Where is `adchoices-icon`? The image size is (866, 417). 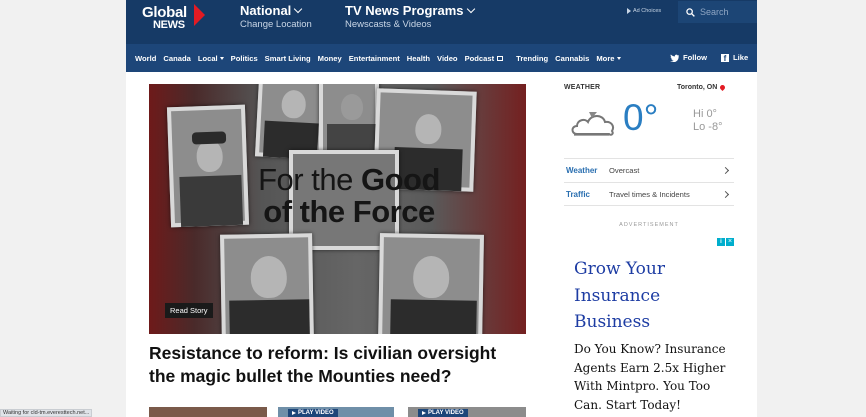
adchoices-icon is located at coordinates (629, 11).